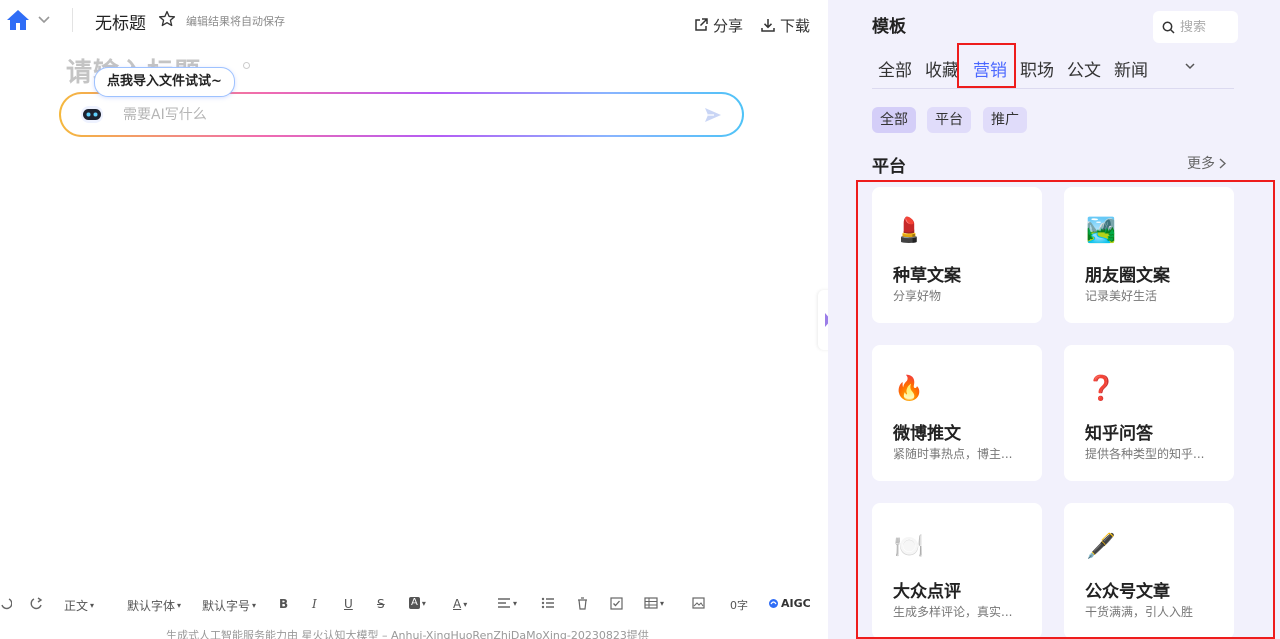 This screenshot has height=639, width=1280. Describe the element at coordinates (79, 605) in the screenshot. I see `paragraph-style-select: 正文 ▾` at that location.